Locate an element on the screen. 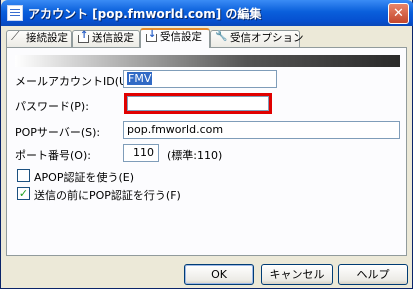 The image size is (413, 289). receive-icon is located at coordinates (151, 34).